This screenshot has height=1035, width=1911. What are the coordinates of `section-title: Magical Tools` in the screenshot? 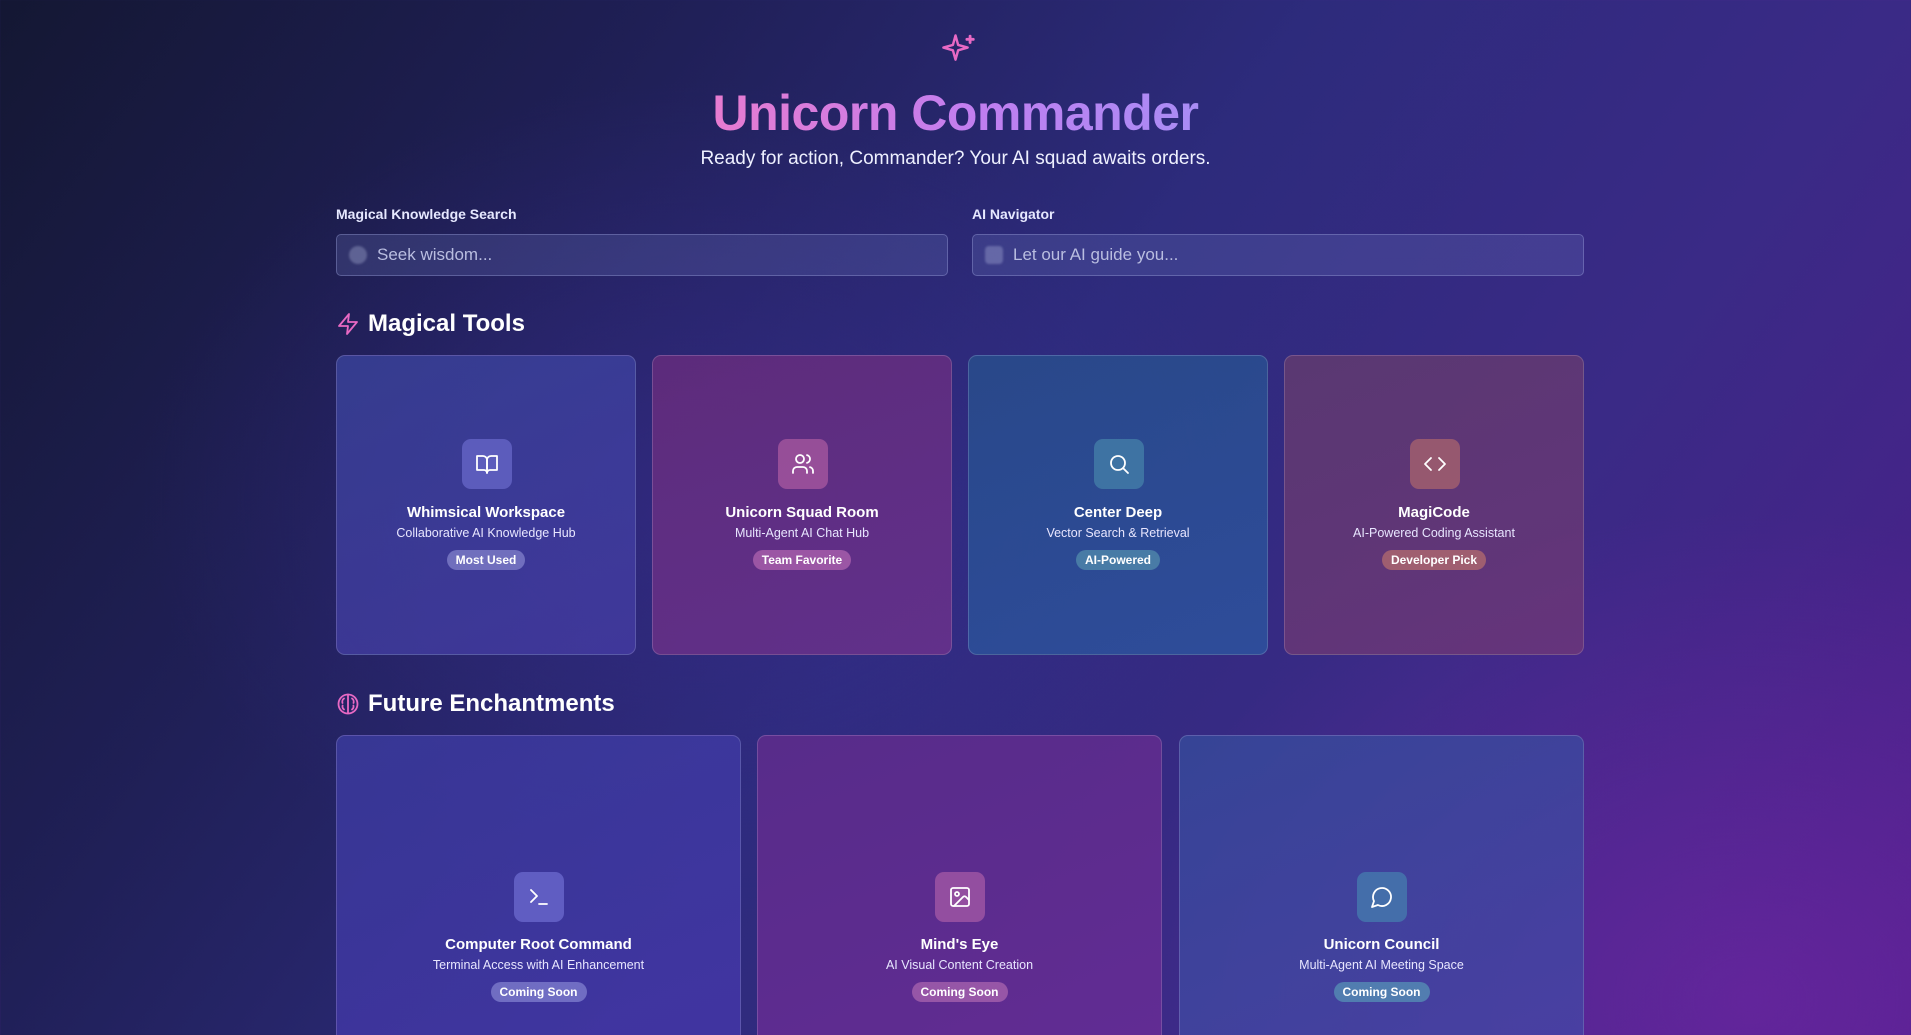 It's located at (446, 323).